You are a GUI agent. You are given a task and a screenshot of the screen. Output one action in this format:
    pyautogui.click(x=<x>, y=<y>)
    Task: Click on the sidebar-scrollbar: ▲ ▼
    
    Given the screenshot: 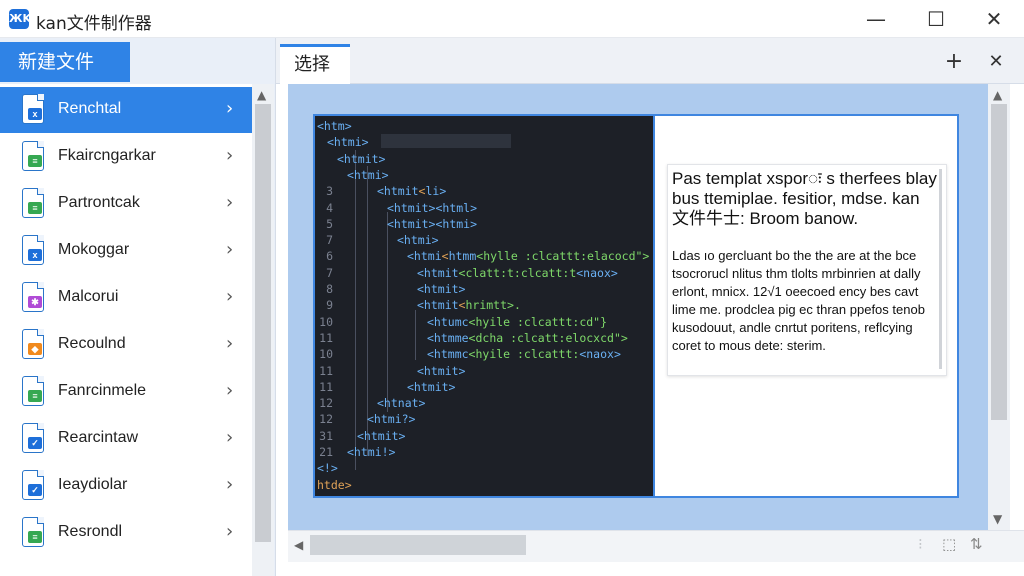 What is the action you would take?
    pyautogui.click(x=263, y=330)
    